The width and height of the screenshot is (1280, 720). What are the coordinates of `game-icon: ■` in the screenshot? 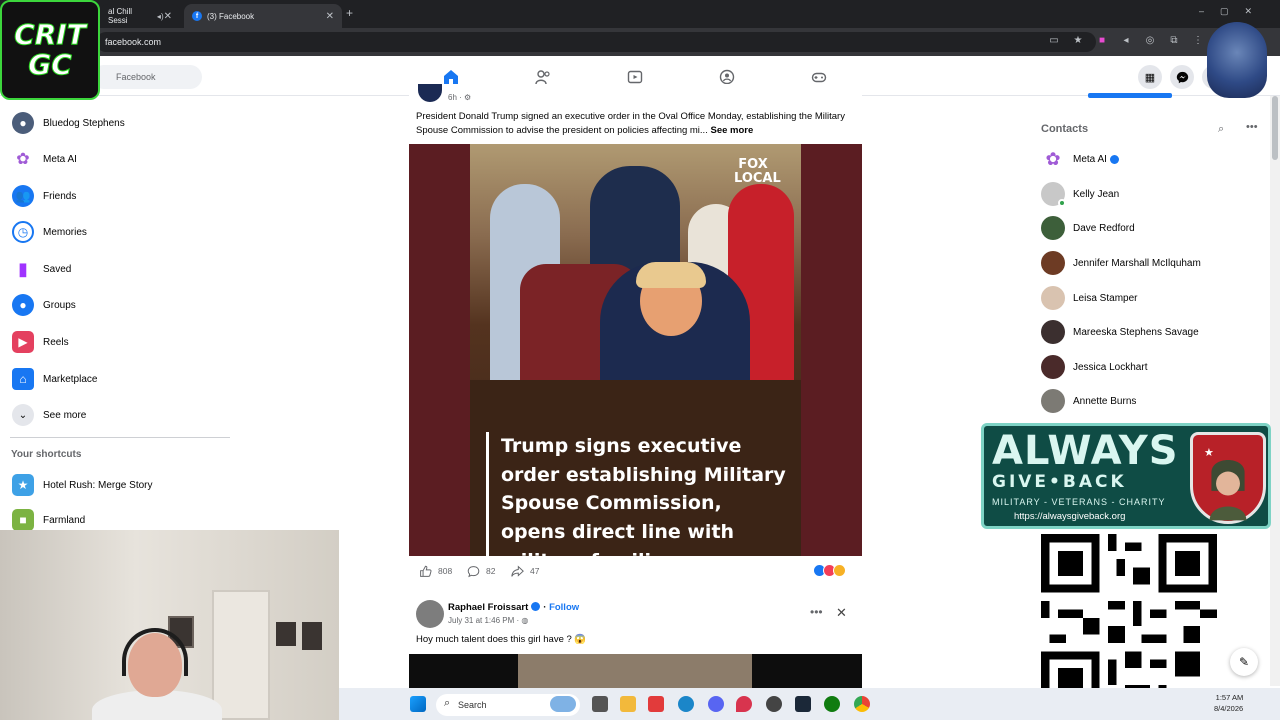 It's located at (23, 520).